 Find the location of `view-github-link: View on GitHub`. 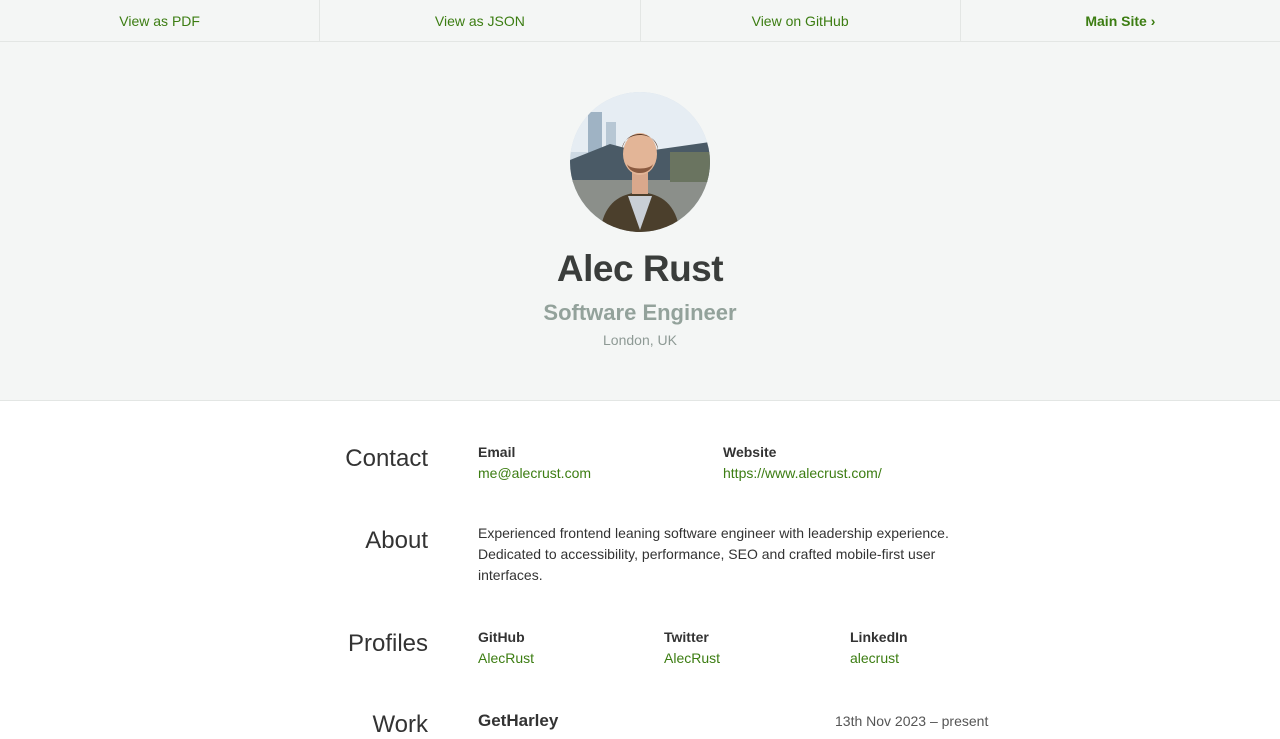

view-github-link: View on GitHub is located at coordinates (801, 20).